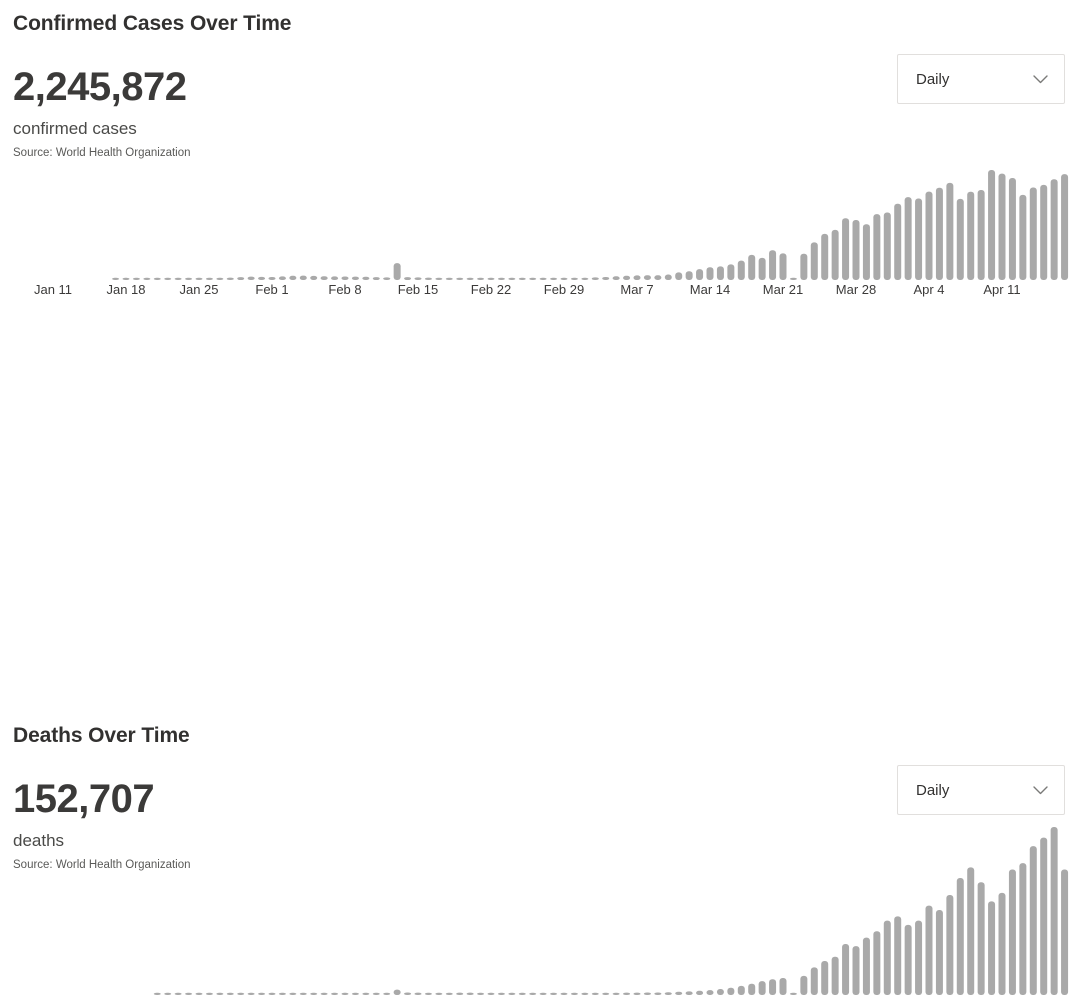 The image size is (1080, 997). Describe the element at coordinates (981, 790) in the screenshot. I see `deaths-interval-dropdown: Daily` at that location.